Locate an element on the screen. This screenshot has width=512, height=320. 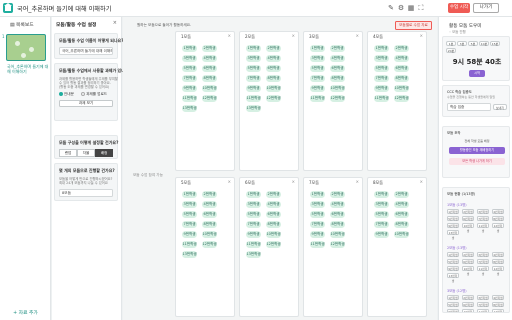
timer-chip: 10분 is located at coordinates (484, 43).